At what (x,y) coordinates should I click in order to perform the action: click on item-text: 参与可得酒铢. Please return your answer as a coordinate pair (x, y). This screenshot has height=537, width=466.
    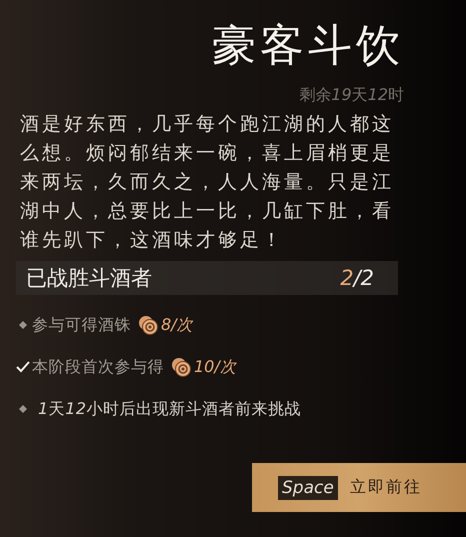
    Looking at the image, I should click on (81, 325).